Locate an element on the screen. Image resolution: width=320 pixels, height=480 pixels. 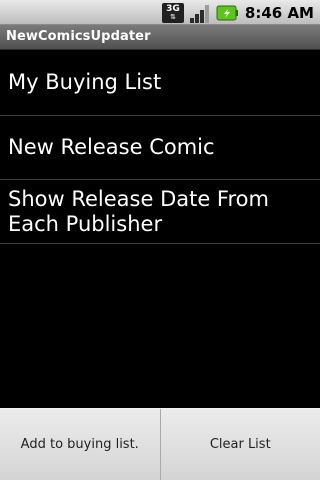
list-item-release-date-by-publisher: Show Release Date From Each Publisher is located at coordinates (160, 212).